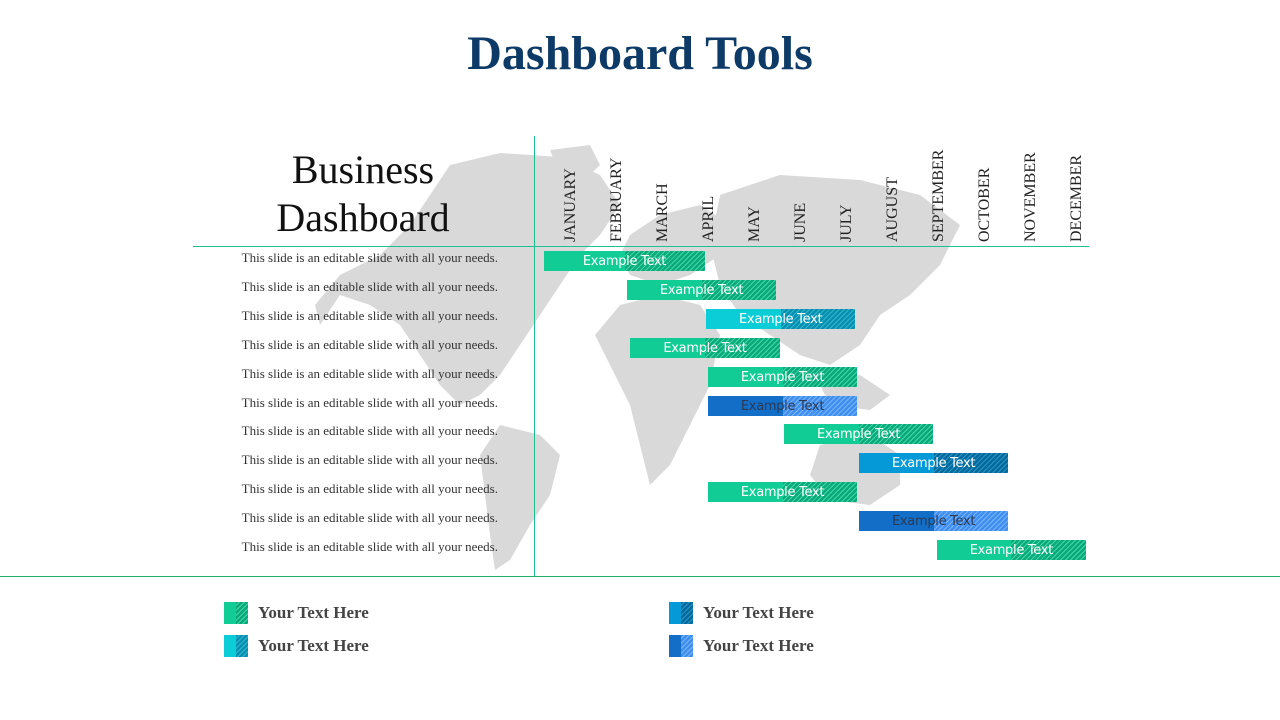 The image size is (1280, 720). I want to click on month-label-august: AUGUST, so click(892, 209).